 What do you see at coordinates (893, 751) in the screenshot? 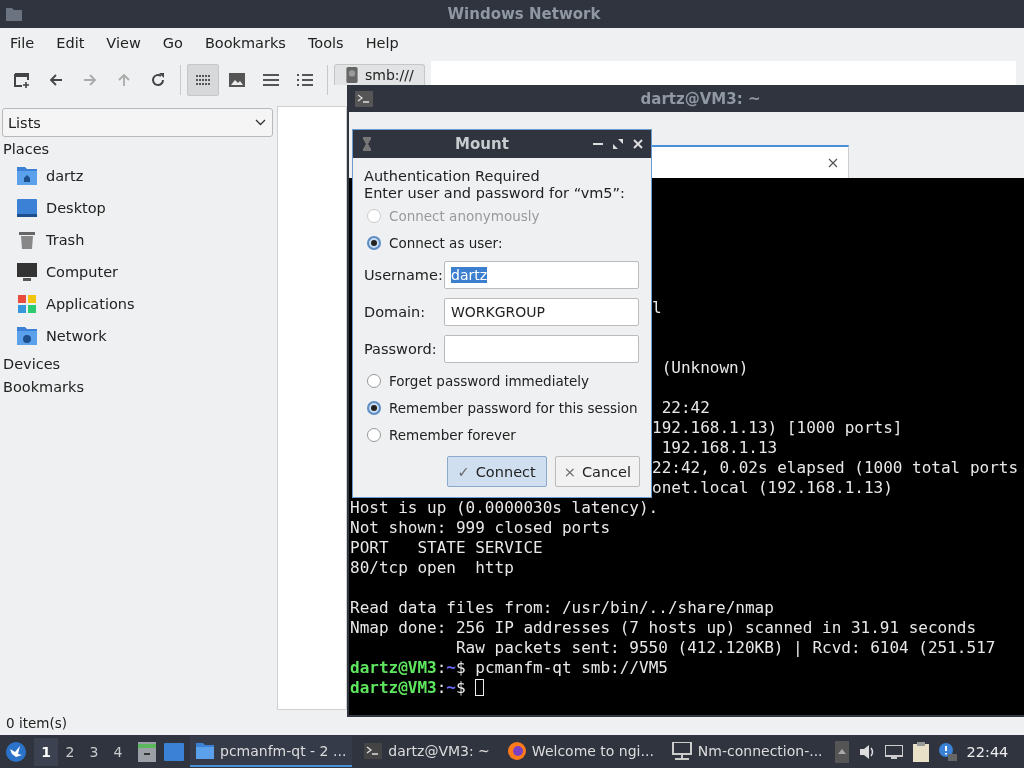
I see `network-icon` at bounding box center [893, 751].